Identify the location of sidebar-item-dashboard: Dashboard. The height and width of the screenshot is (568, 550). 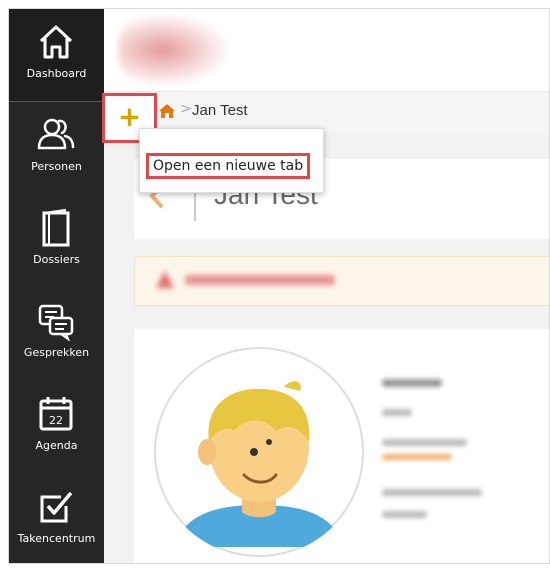
(56, 55).